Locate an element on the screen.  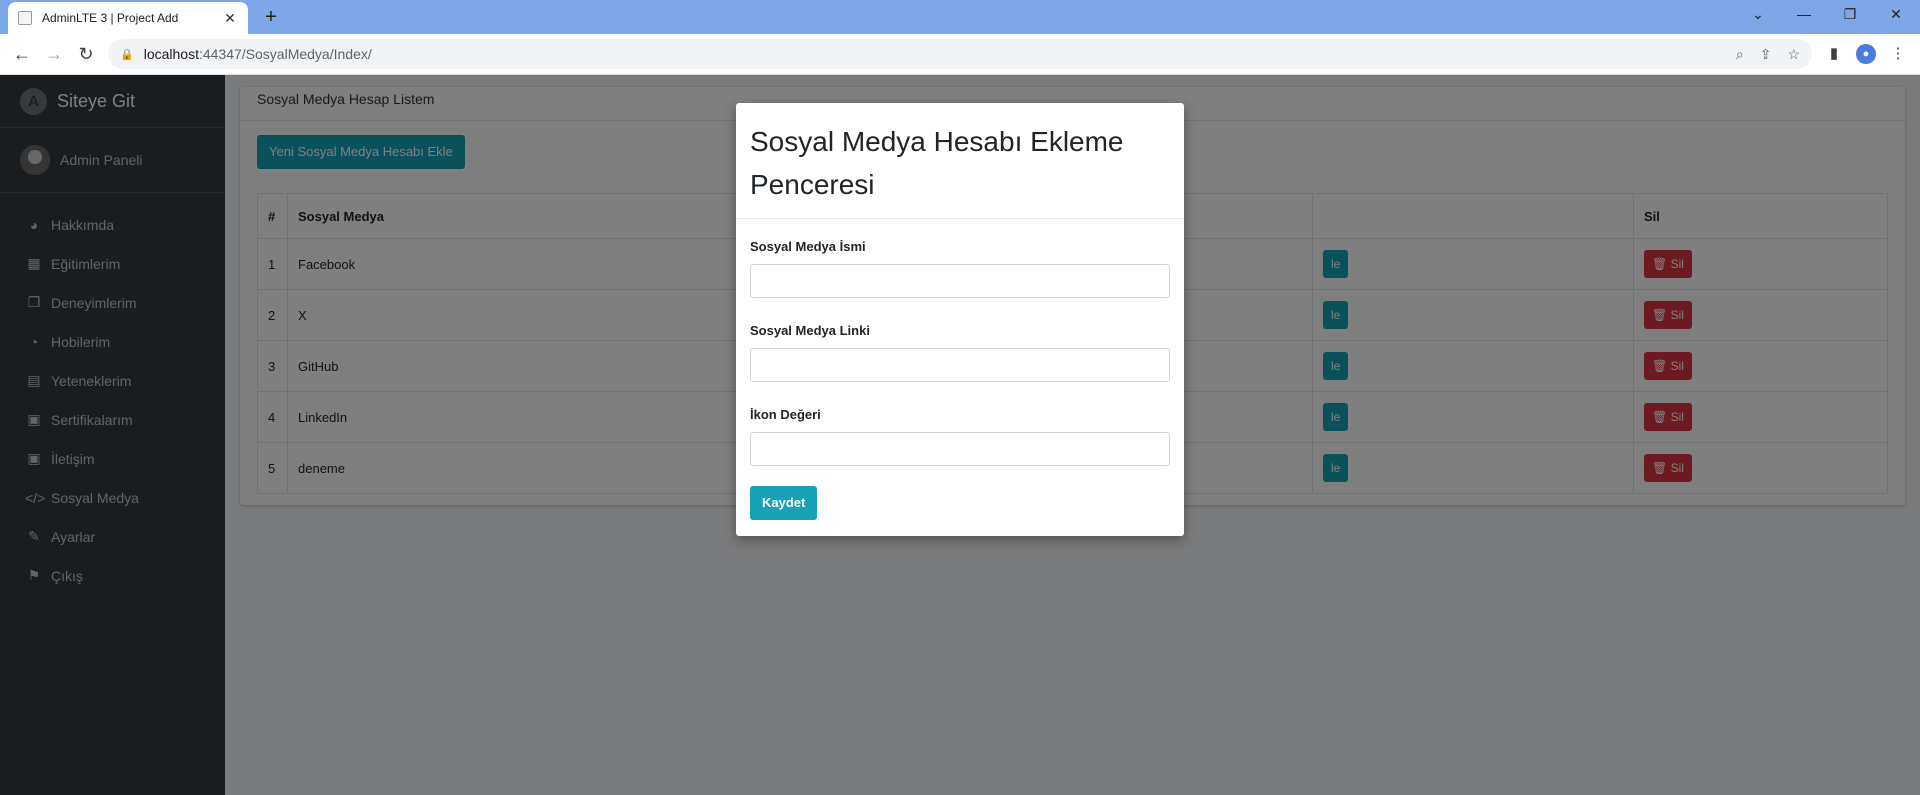
browser-tab: AdminLTE 3 | Project Add ✕ is located at coordinates (128, 18).